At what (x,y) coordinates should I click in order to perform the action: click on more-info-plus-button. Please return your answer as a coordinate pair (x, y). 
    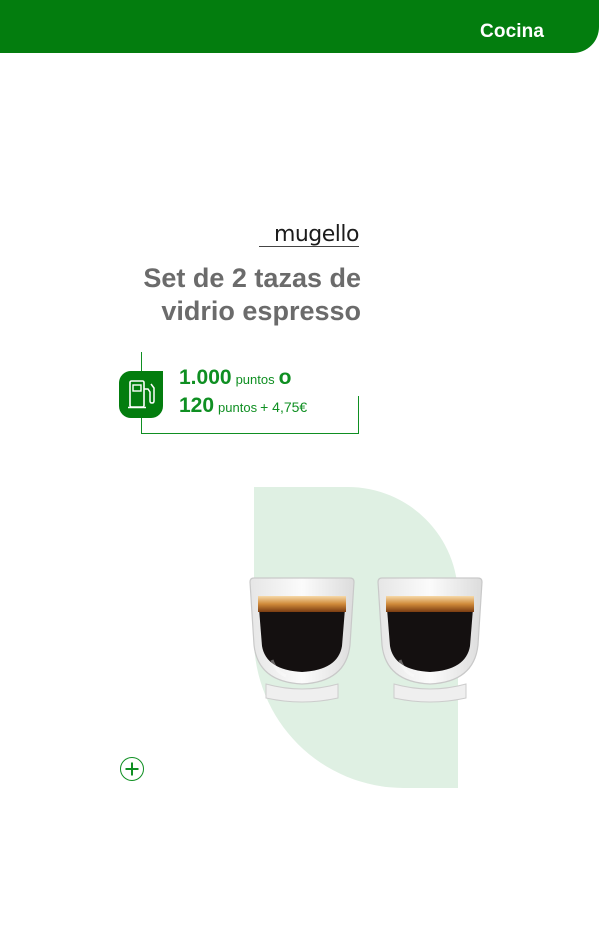
    Looking at the image, I should click on (132, 769).